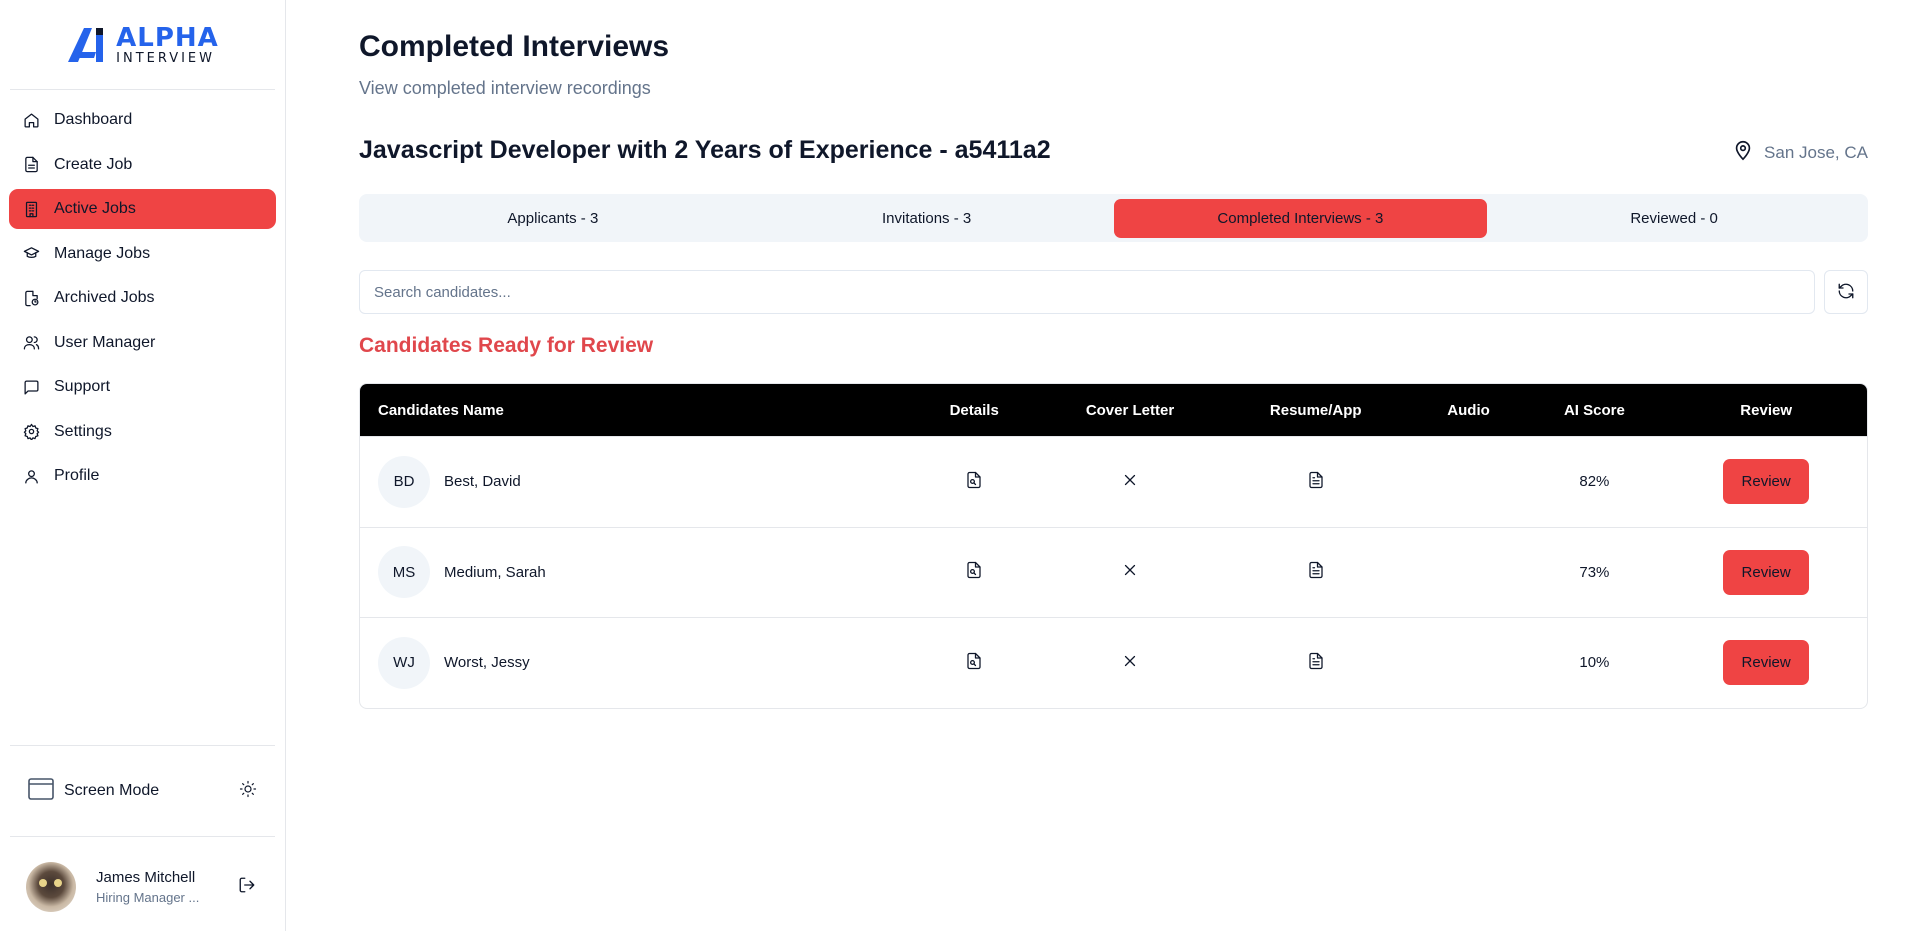 This screenshot has width=1920, height=931. Describe the element at coordinates (927, 218) in the screenshot. I see `tab-invitations: Invitations - 3` at that location.